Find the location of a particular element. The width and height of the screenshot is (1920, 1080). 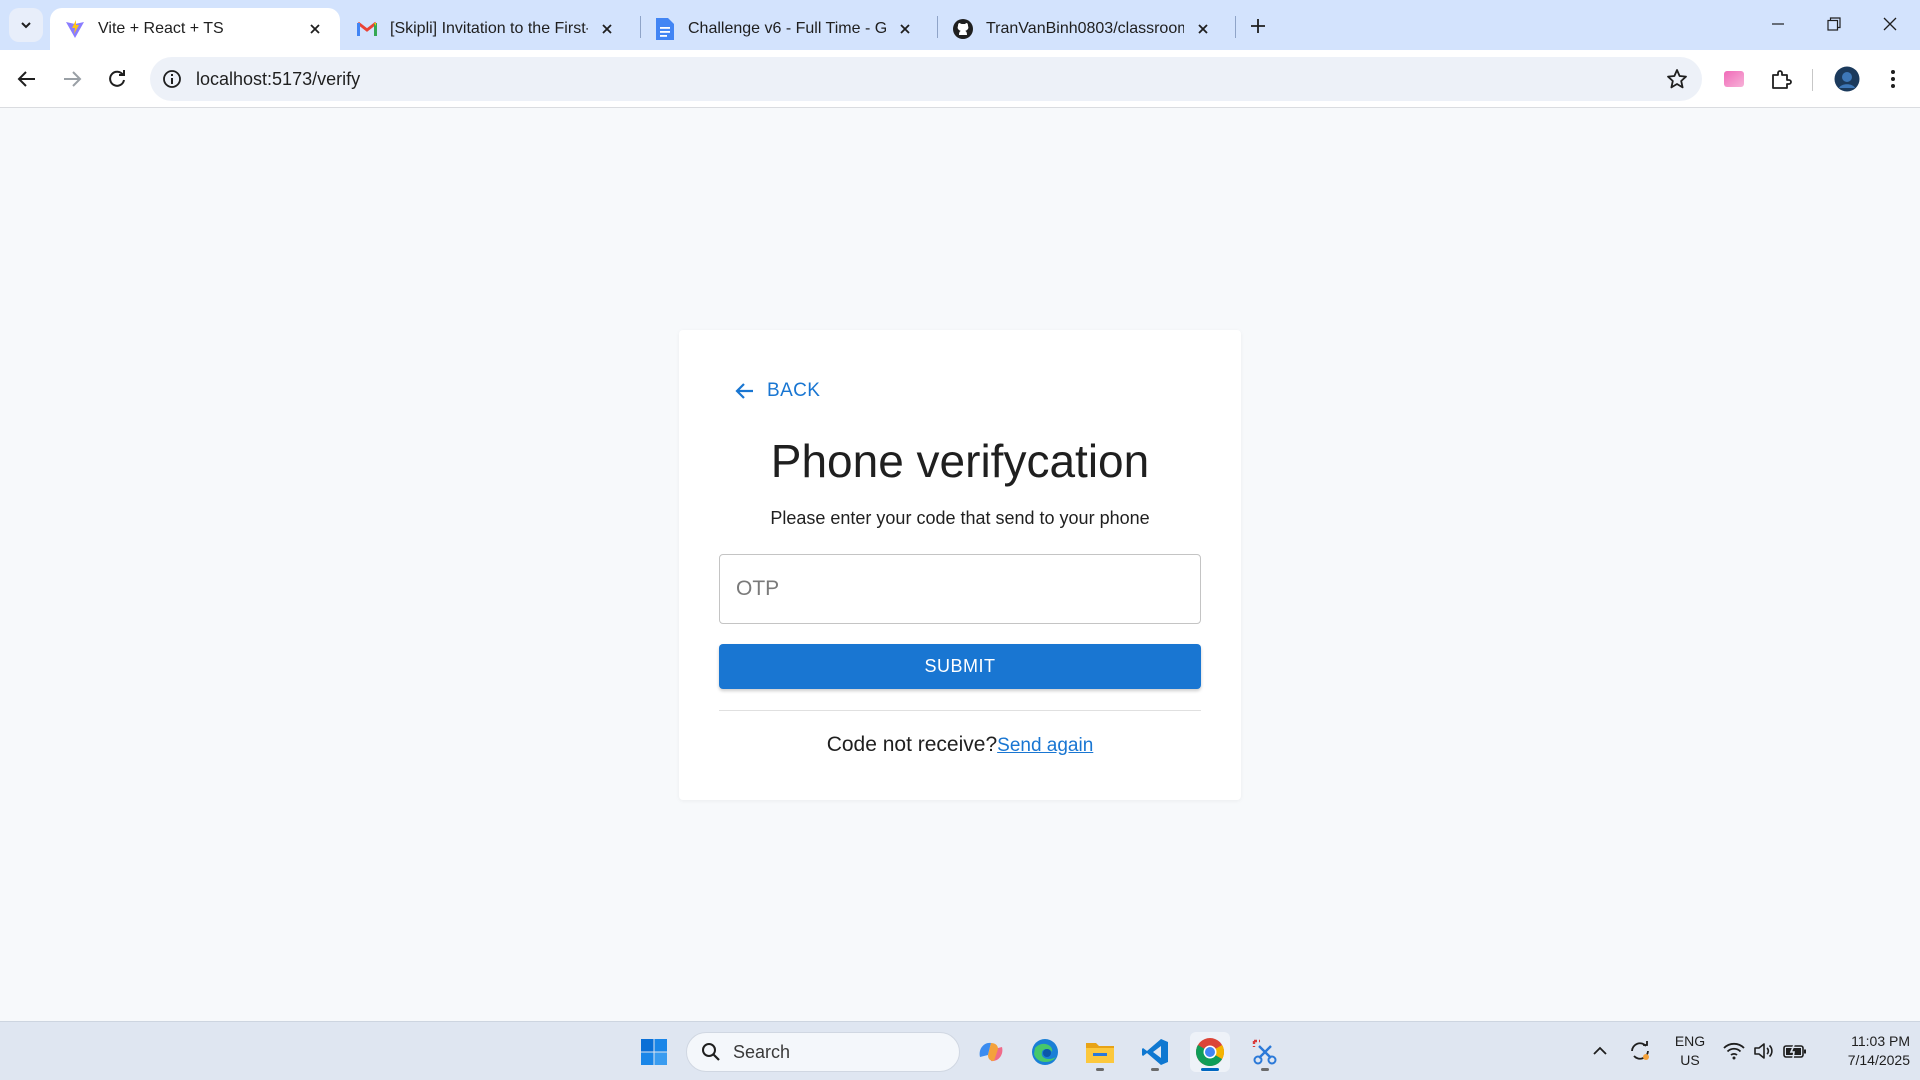

extension-app-icon is located at coordinates (1734, 79).